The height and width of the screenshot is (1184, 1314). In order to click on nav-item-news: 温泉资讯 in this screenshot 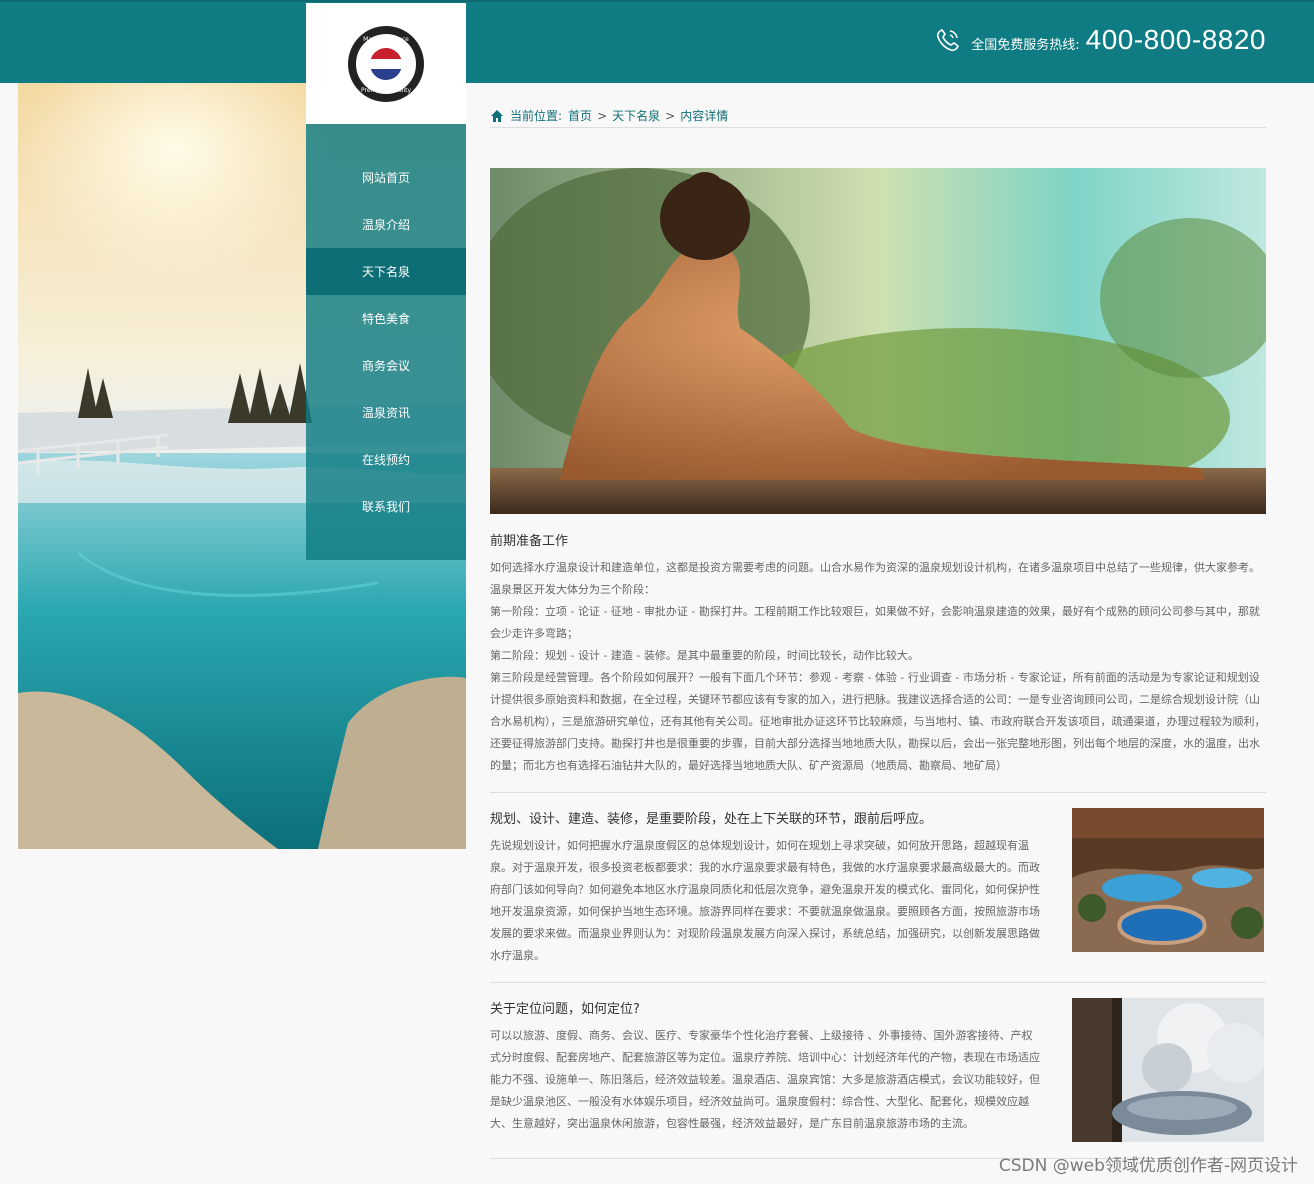, I will do `click(386, 412)`.